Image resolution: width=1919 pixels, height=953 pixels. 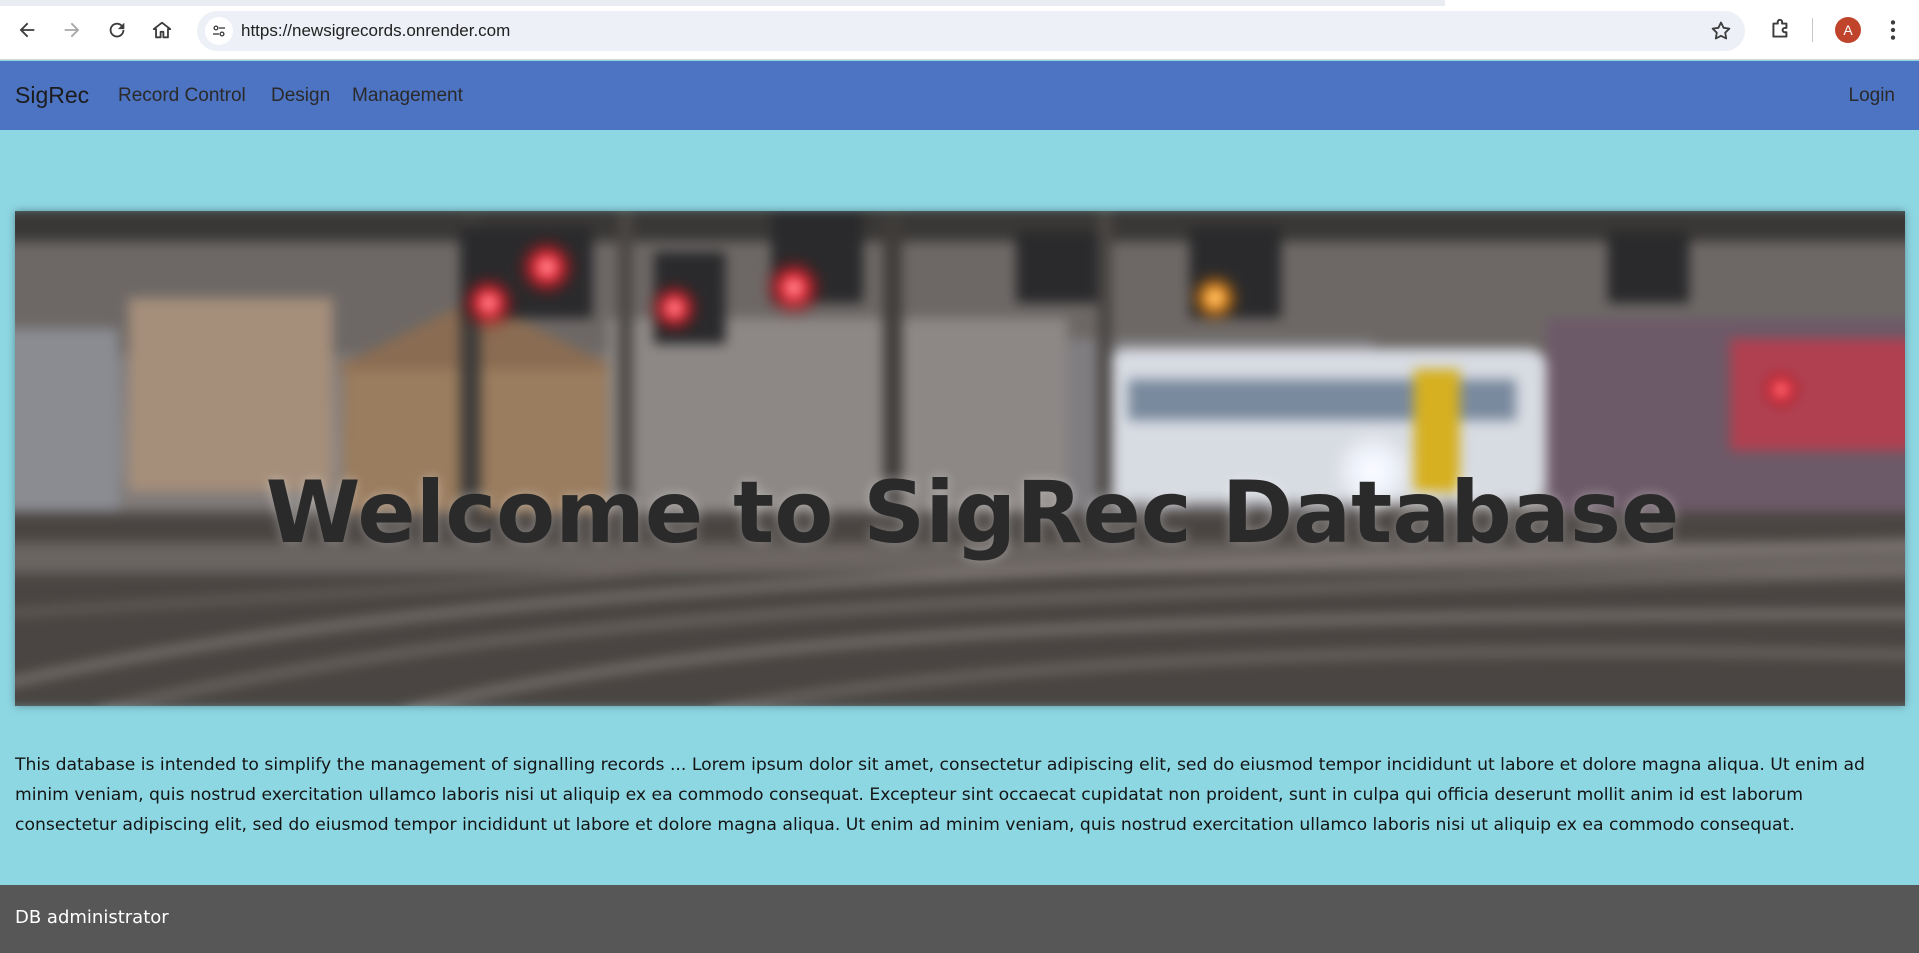 What do you see at coordinates (1812, 30) in the screenshot?
I see `toolbar-divider` at bounding box center [1812, 30].